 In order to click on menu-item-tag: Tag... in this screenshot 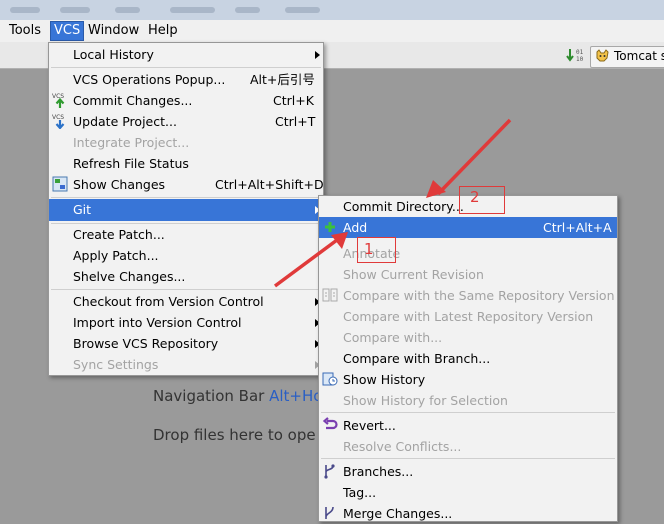, I will do `click(468, 492)`.